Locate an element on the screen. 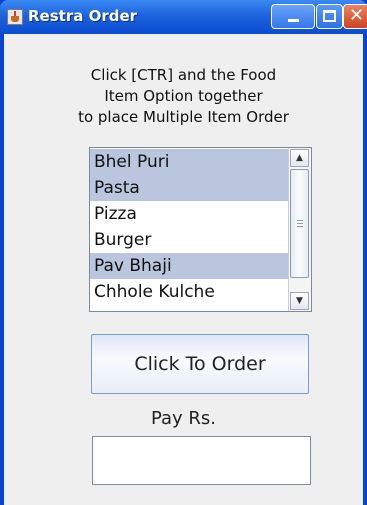 The image size is (367, 505). triangle-down-icon: ▼ is located at coordinates (299, 301).